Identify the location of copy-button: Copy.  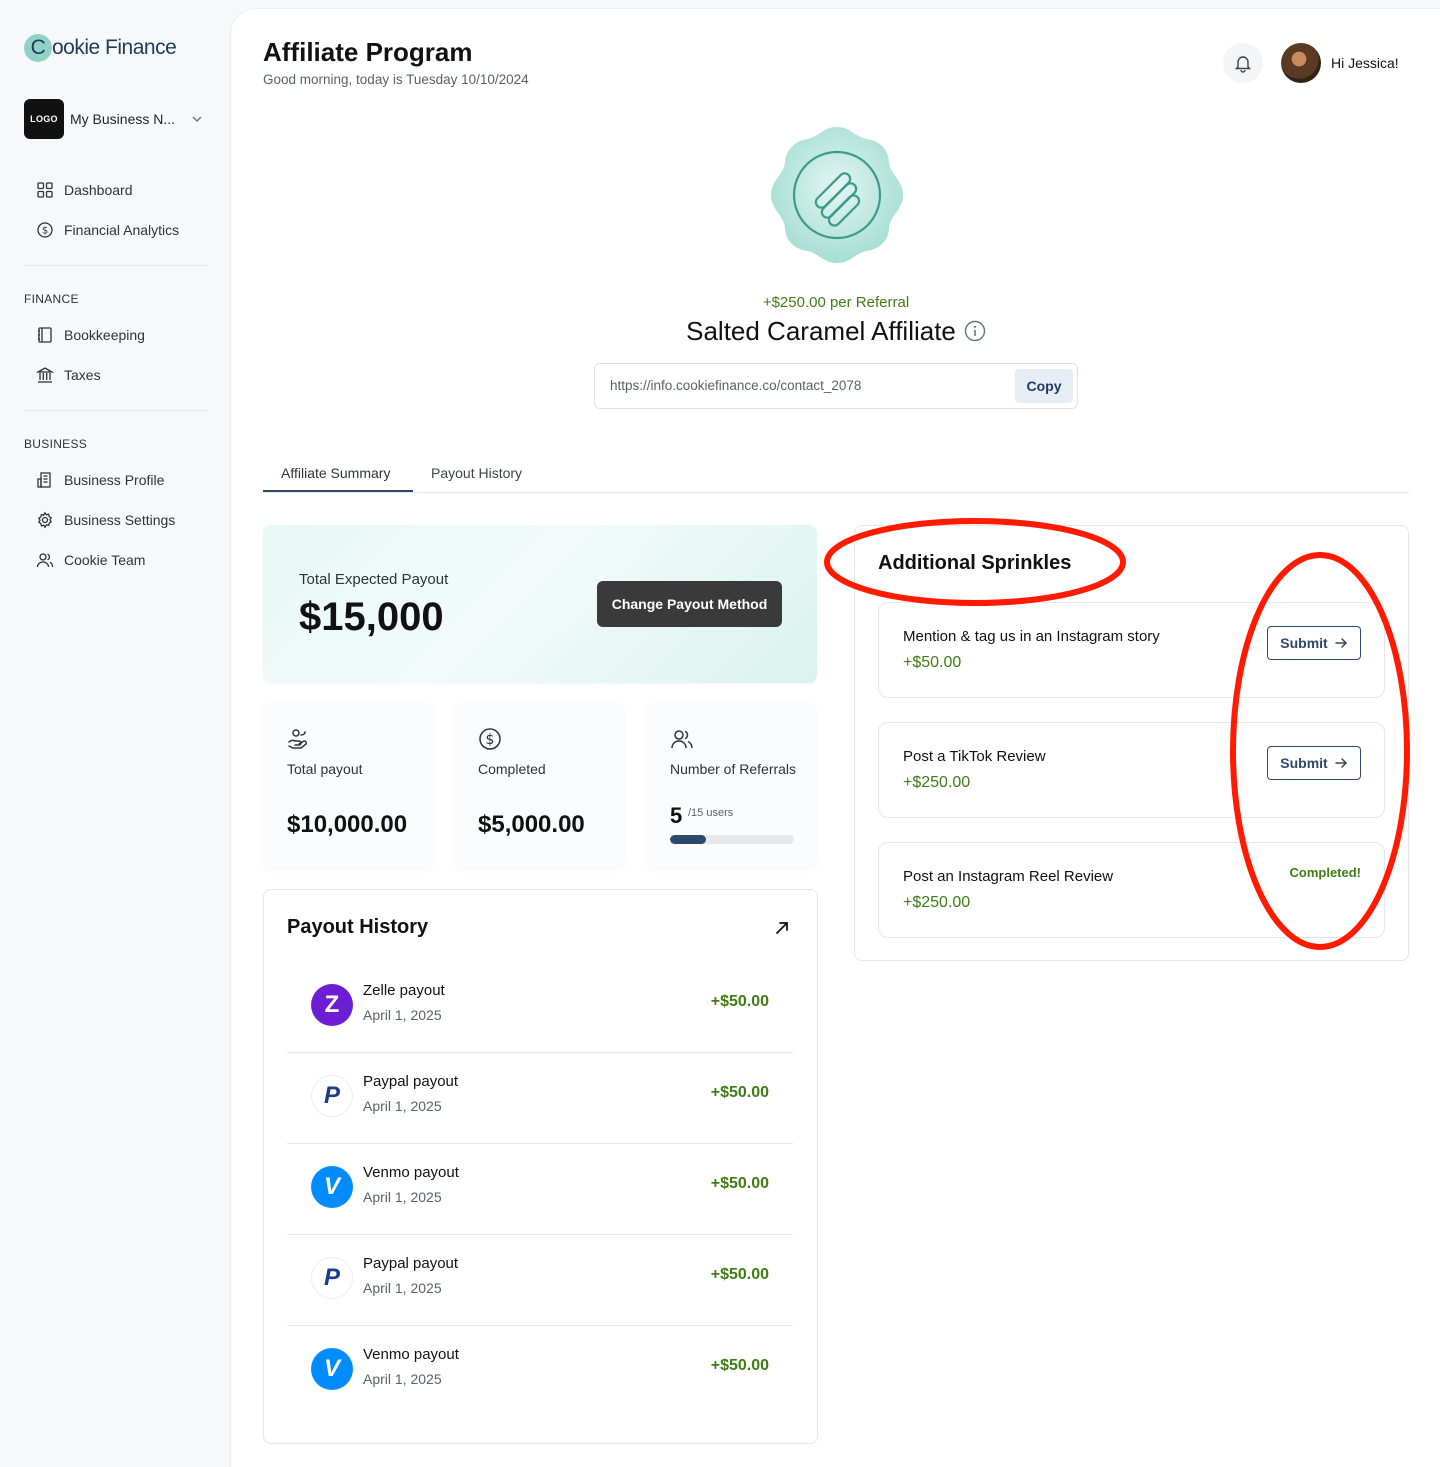
(1044, 386).